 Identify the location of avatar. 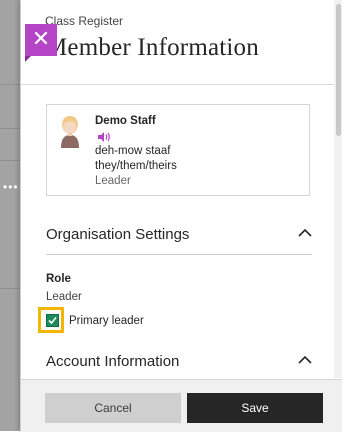
(70, 132).